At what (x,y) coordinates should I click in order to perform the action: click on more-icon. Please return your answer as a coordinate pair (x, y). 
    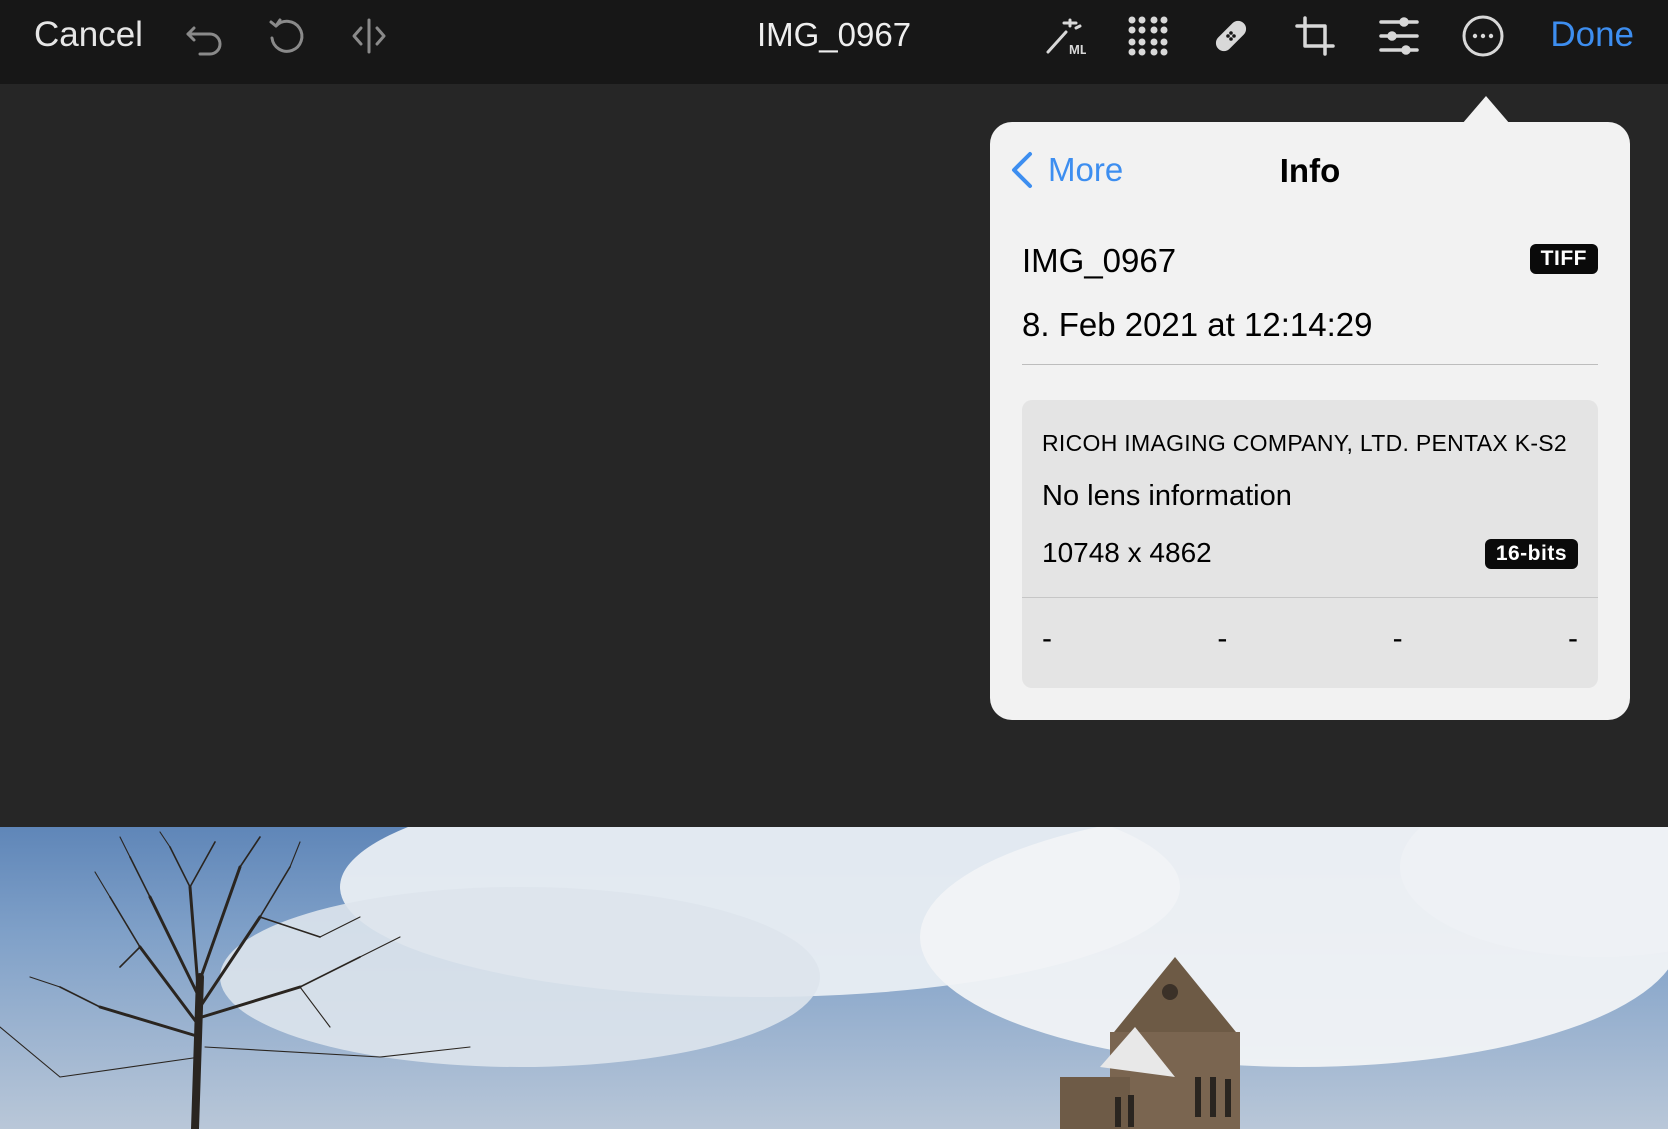
    Looking at the image, I should click on (1483, 36).